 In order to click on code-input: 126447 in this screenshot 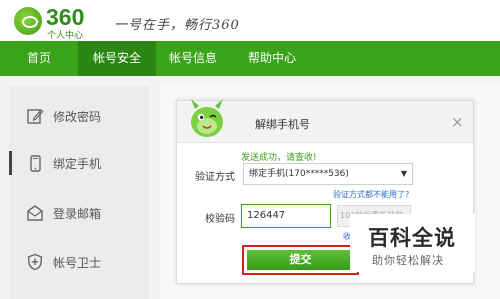, I will do `click(286, 216)`.